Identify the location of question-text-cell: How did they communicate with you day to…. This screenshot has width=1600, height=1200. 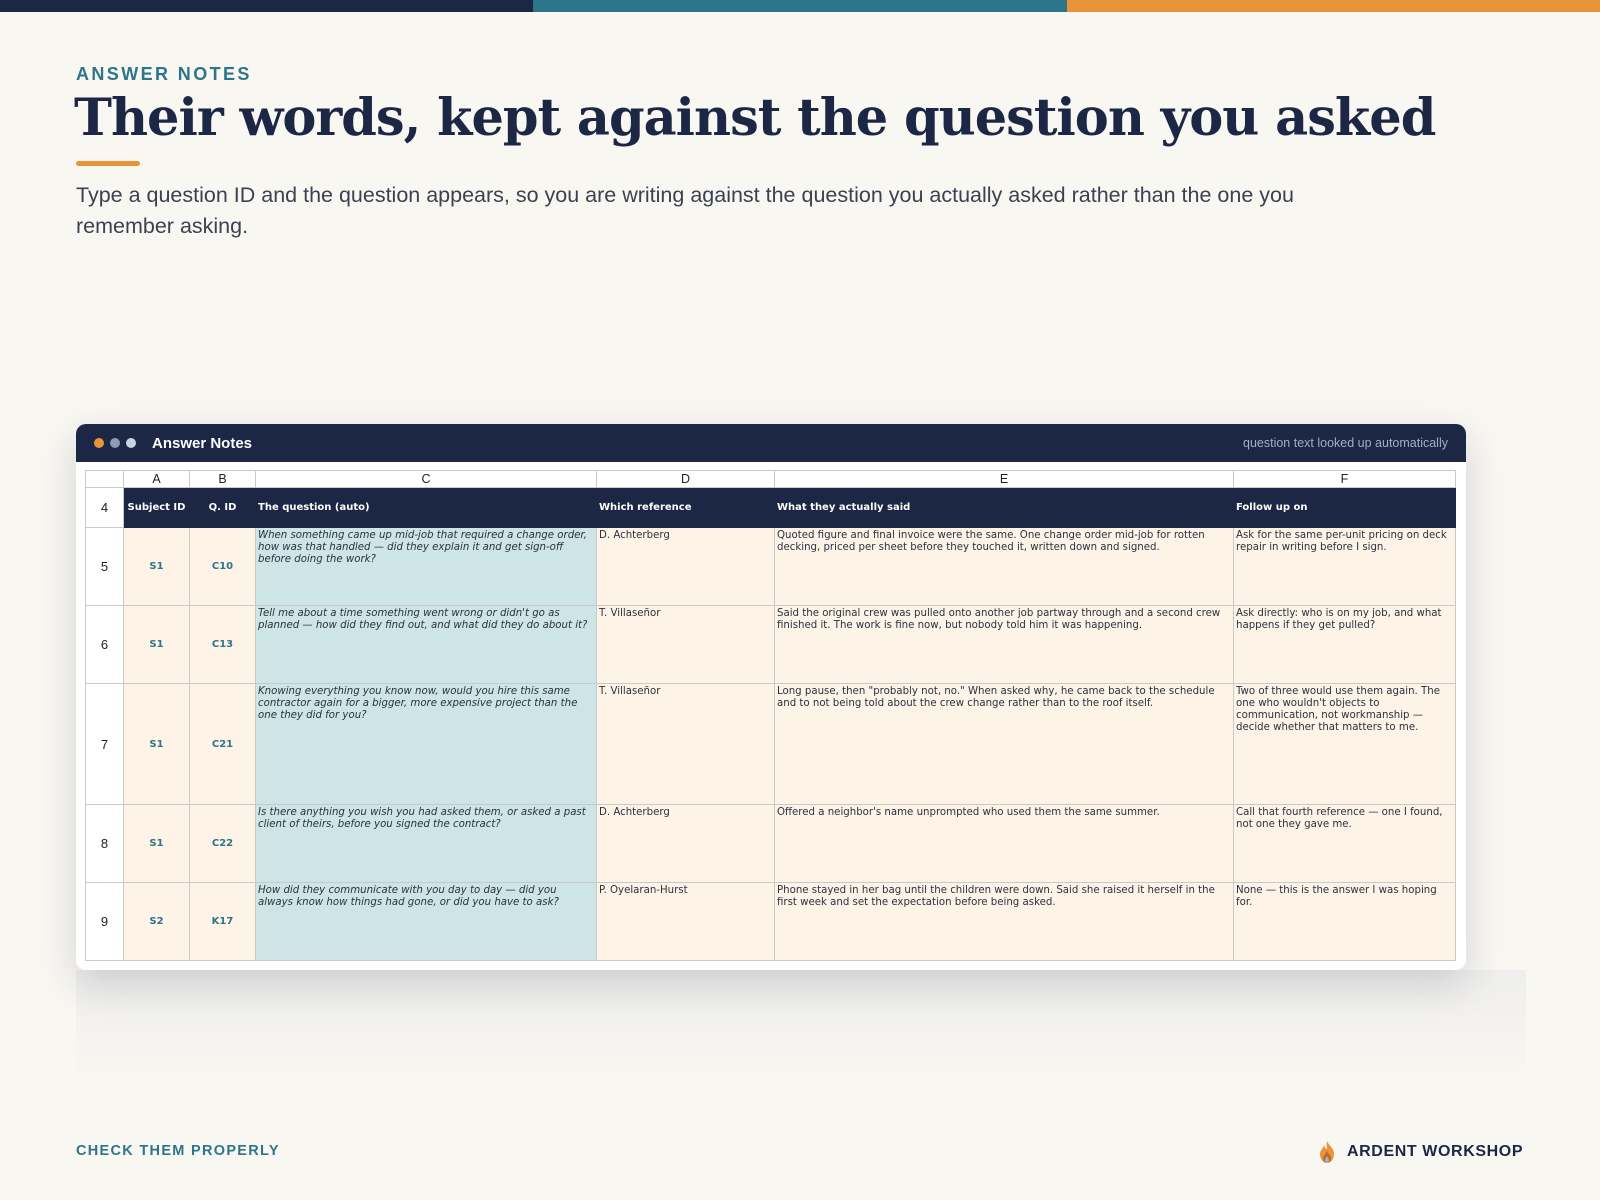
(426, 921).